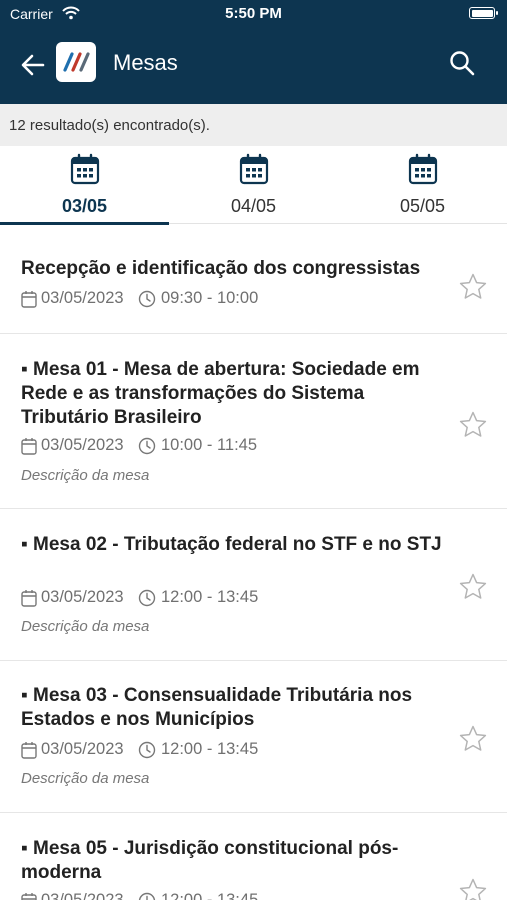  I want to click on search-icon, so click(462, 63).